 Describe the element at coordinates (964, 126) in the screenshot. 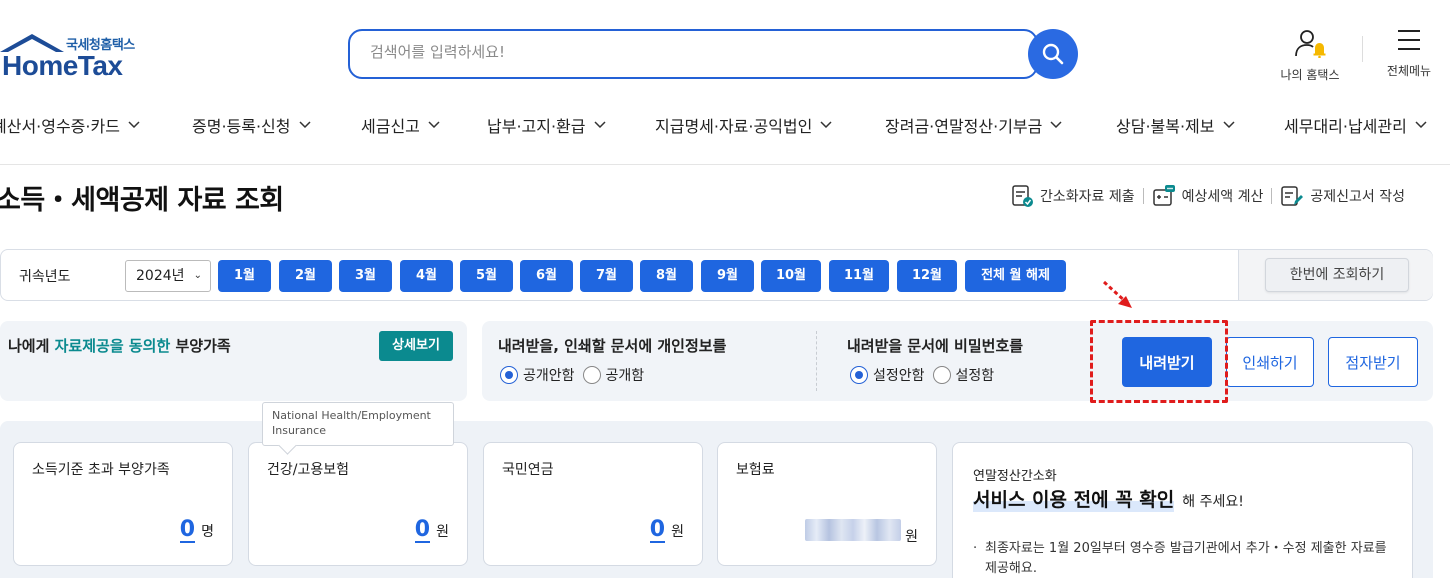

I see `gnb-label: 장려금·연말정산·기부금` at that location.